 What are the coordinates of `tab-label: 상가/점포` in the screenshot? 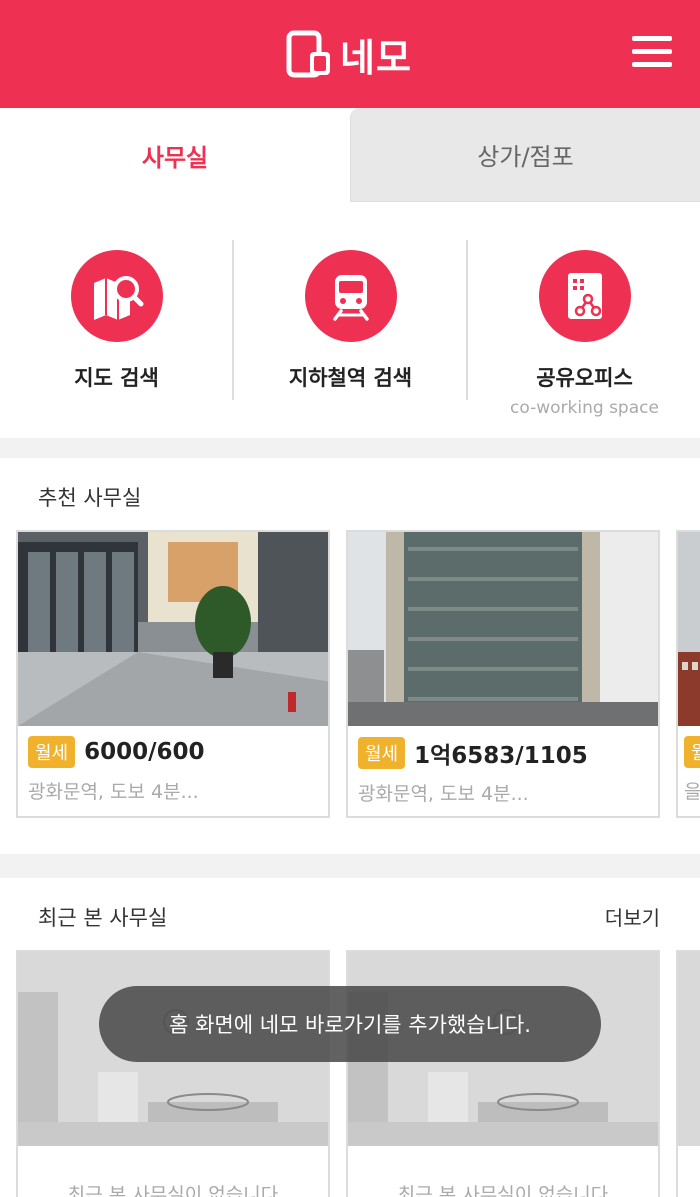 It's located at (525, 157).